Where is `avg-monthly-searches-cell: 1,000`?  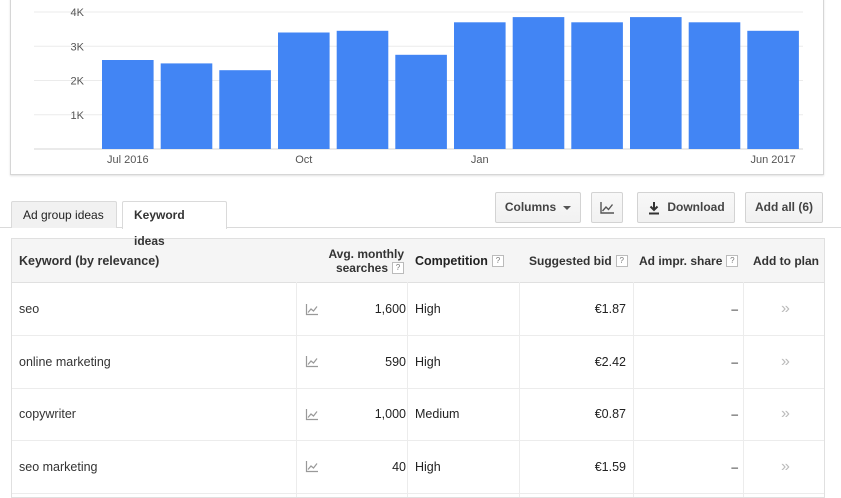
avg-monthly-searches-cell: 1,000 is located at coordinates (390, 414).